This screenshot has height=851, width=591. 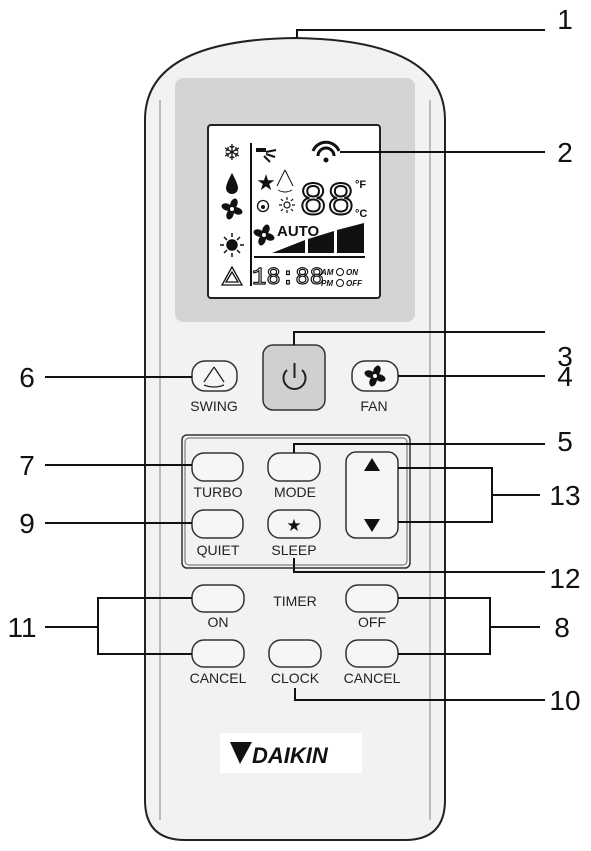 I want to click on callout-2: 2, so click(x=565, y=152).